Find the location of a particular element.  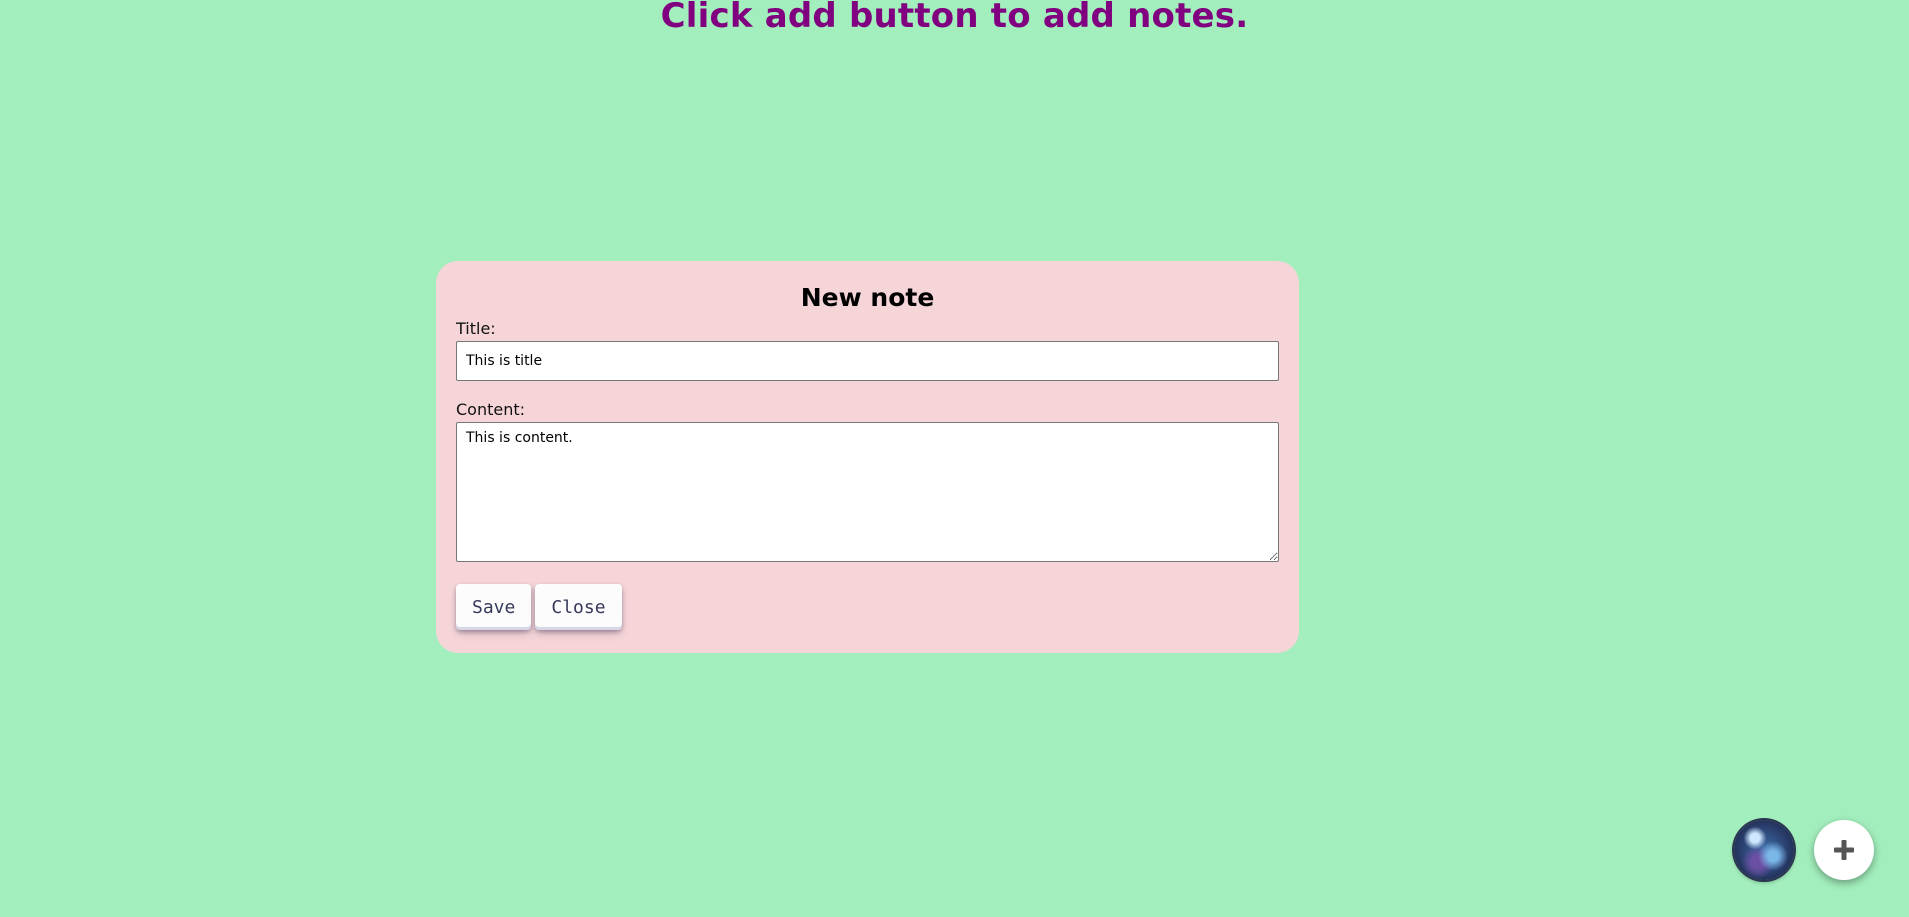

add-note-button is located at coordinates (1844, 850).